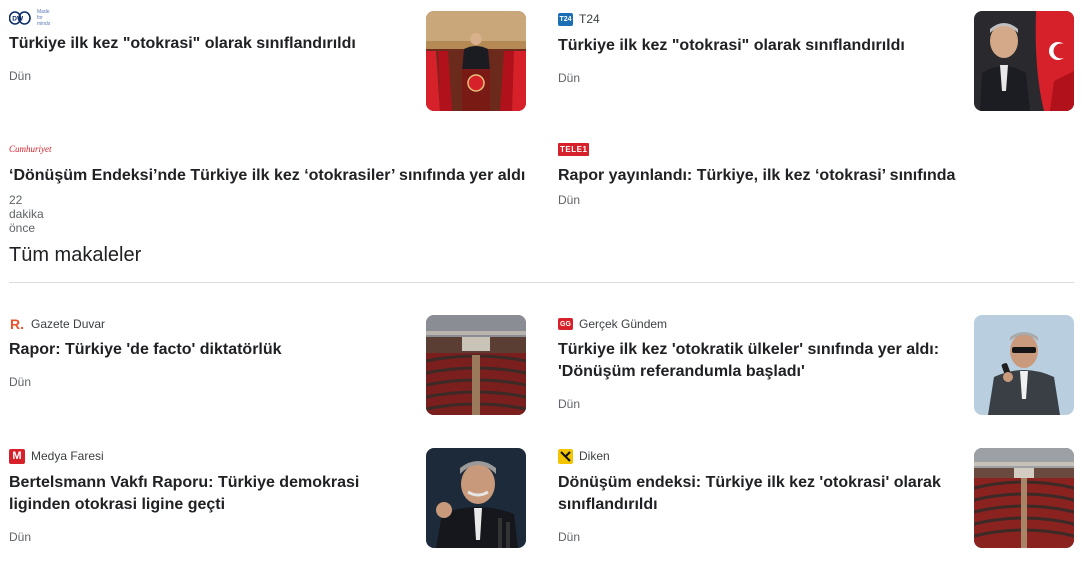 Image resolution: width=1087 pixels, height=570 pixels. I want to click on timestamp: 22 dakika önce, so click(26, 214).